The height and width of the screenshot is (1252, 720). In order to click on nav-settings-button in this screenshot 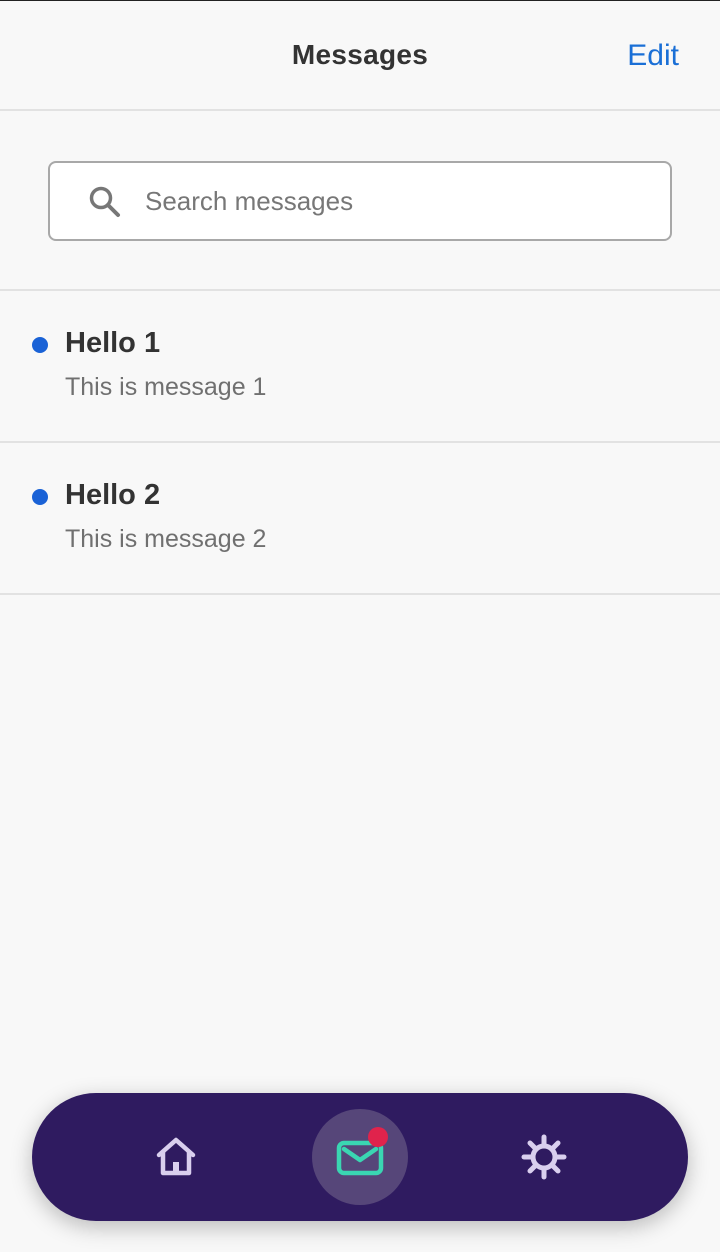, I will do `click(544, 1157)`.